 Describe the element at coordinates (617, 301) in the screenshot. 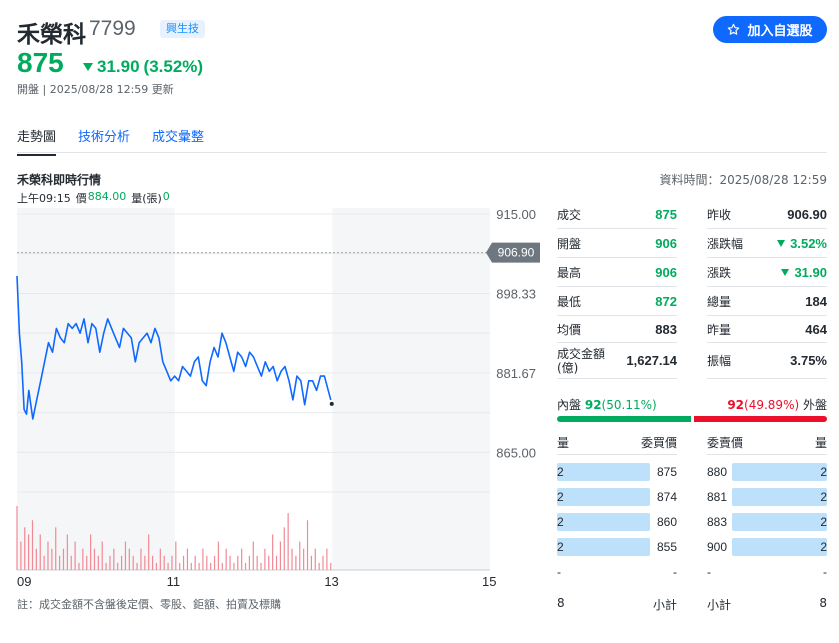

I see `stat-row: 最低 872` at that location.